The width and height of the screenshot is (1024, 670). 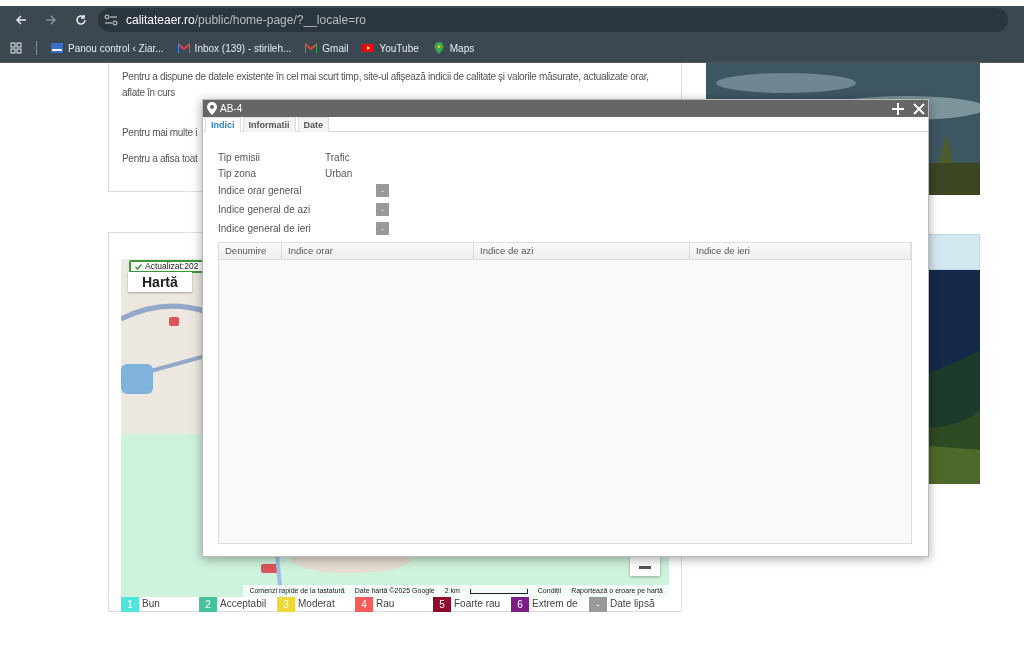 I want to click on back-arrow-icon, so click(x=21, y=20).